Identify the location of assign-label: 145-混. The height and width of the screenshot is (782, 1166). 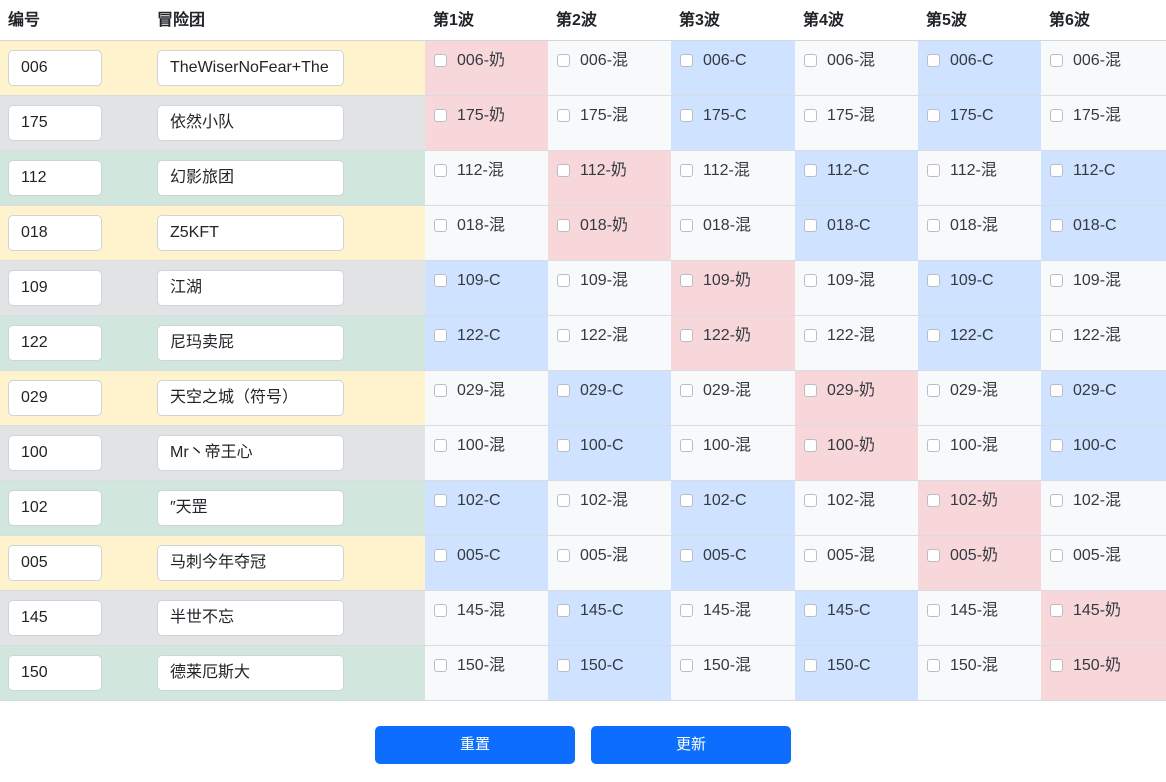
(974, 610).